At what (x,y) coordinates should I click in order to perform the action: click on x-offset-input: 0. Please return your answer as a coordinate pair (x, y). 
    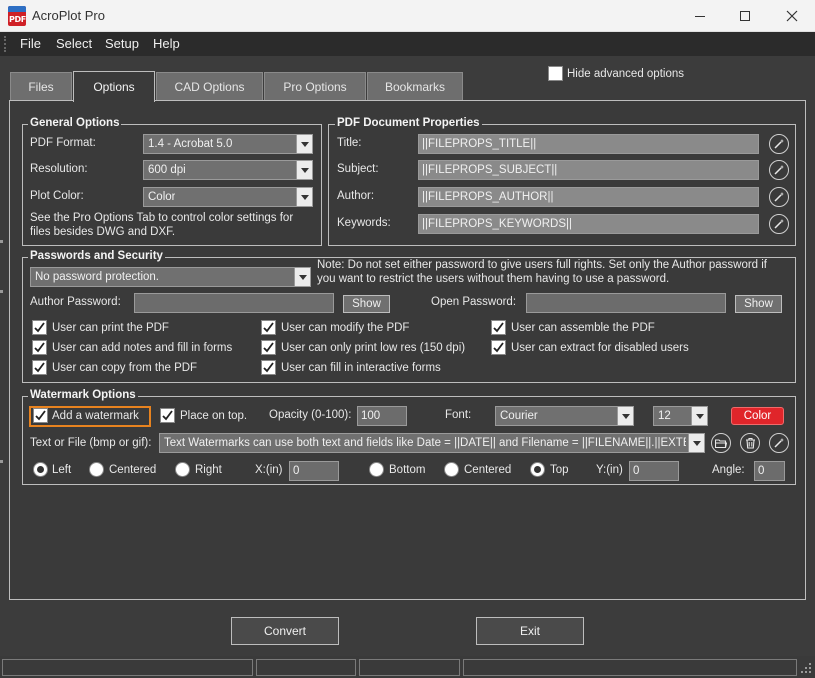
    Looking at the image, I should click on (314, 471).